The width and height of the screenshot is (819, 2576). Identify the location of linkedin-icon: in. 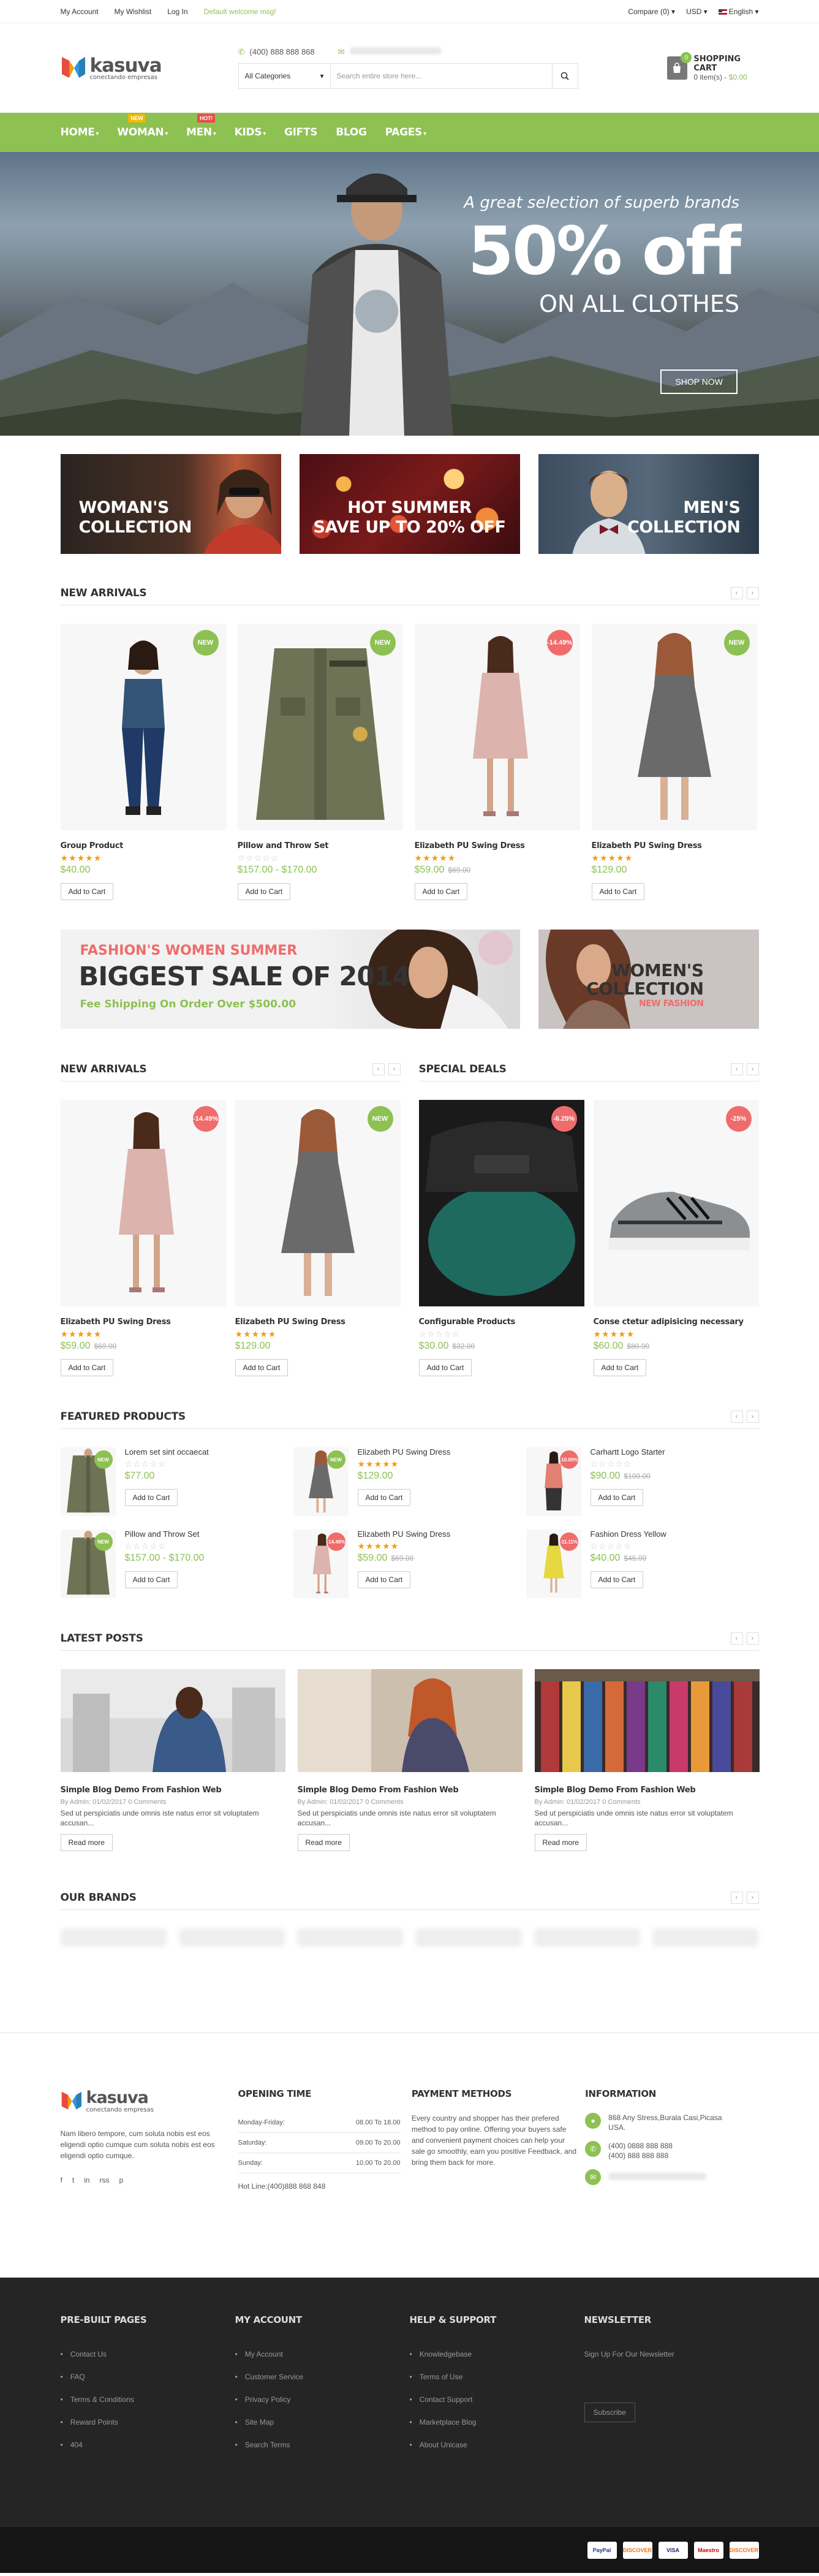
(86, 2180).